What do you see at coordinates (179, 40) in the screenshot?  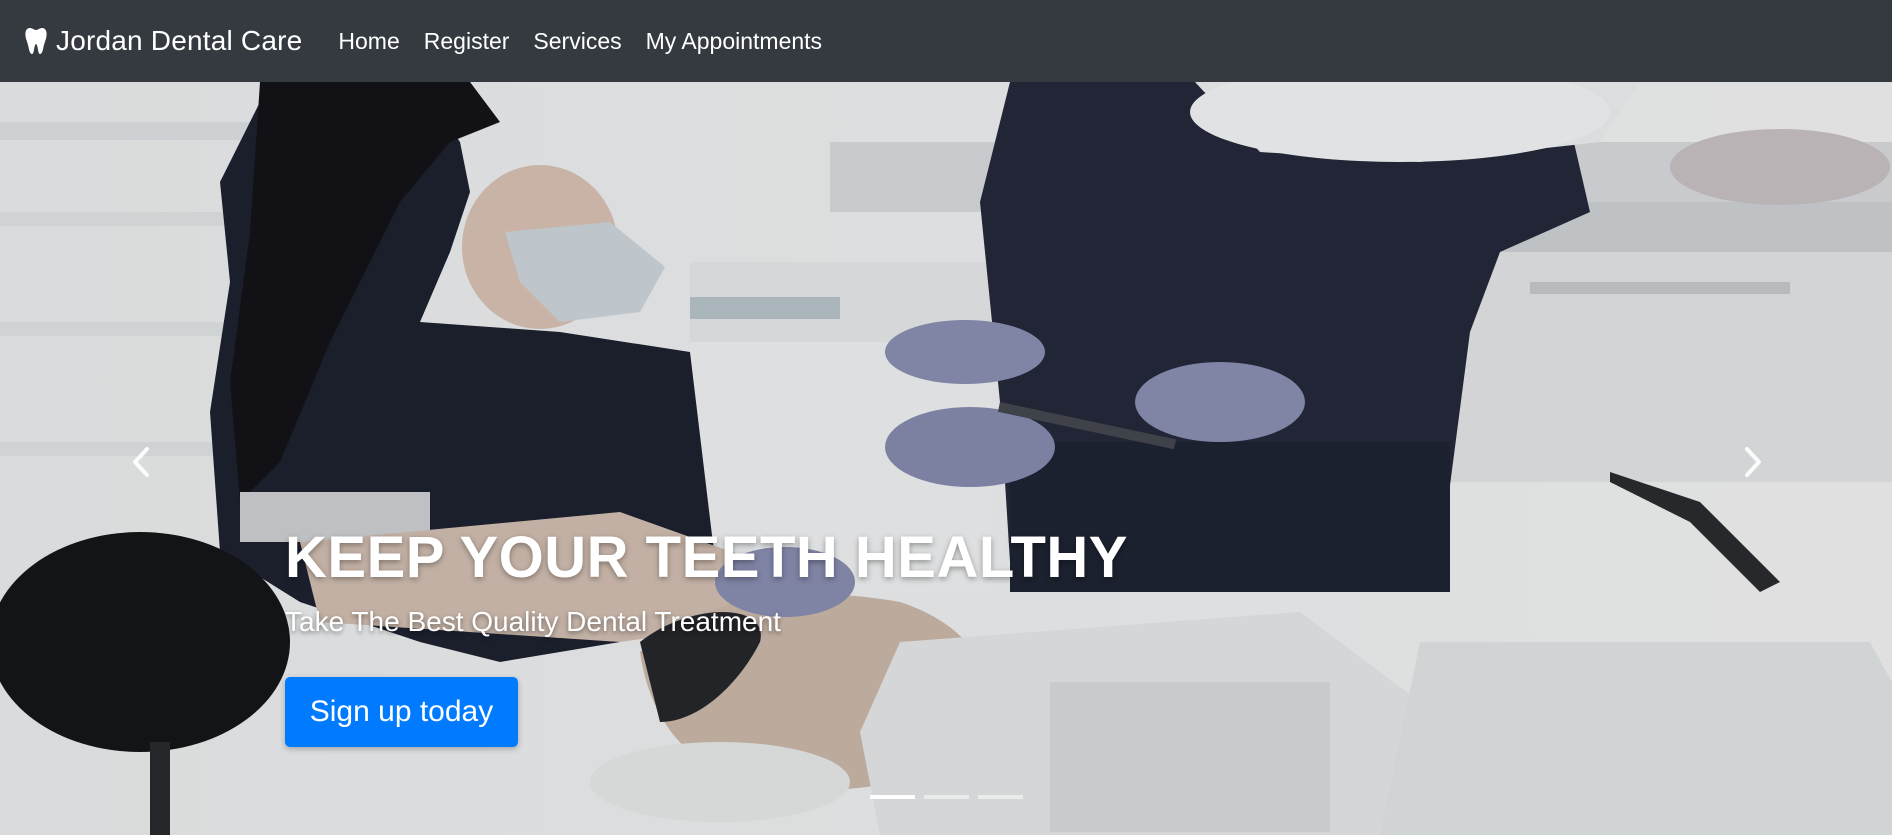 I see `brand-name: Jordan Dental Care` at bounding box center [179, 40].